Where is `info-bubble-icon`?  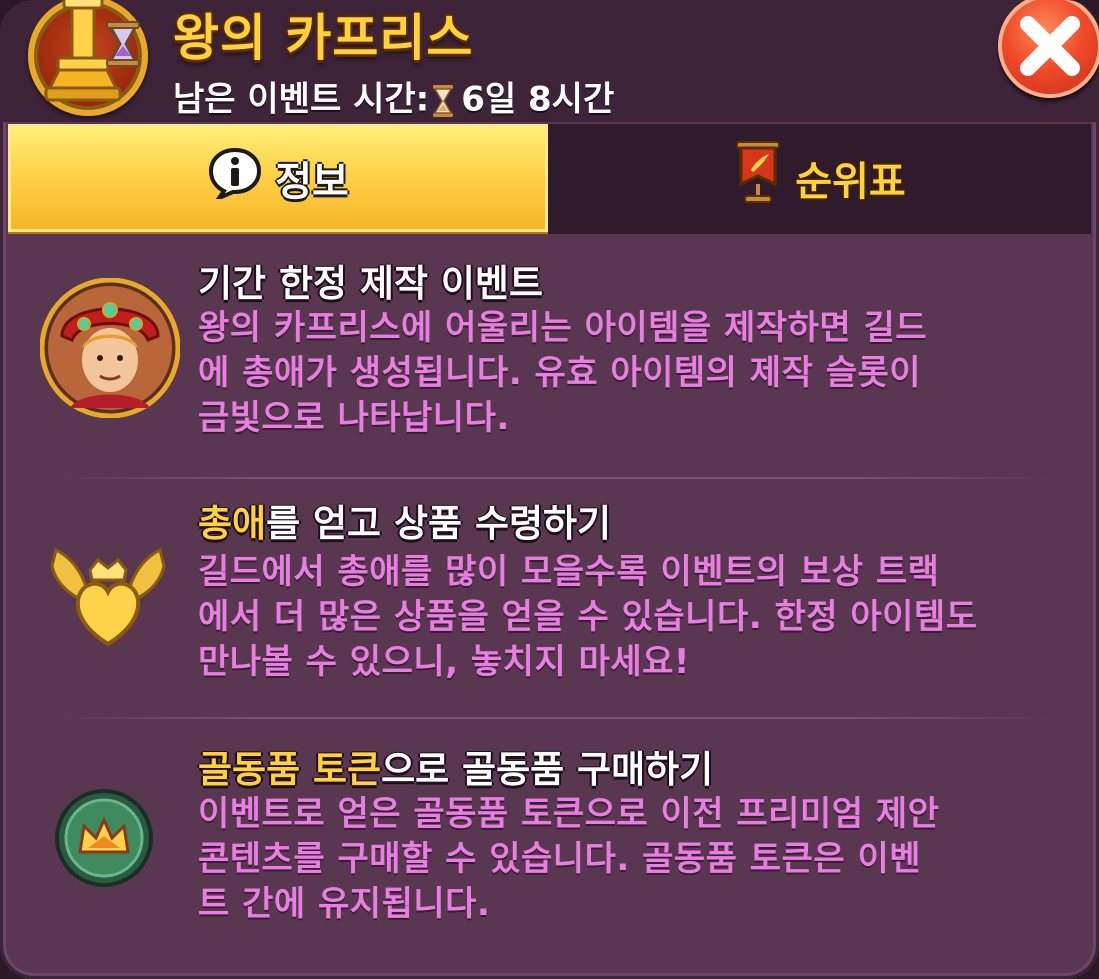 info-bubble-icon is located at coordinates (235, 178).